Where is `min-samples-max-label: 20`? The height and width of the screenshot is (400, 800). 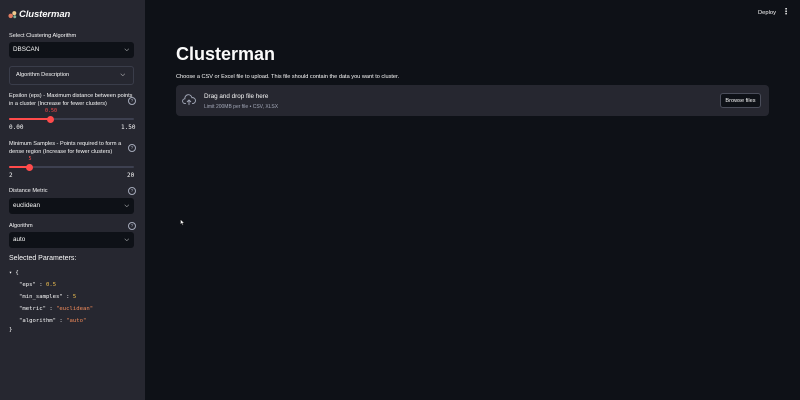
min-samples-max-label: 20 is located at coordinates (131, 175).